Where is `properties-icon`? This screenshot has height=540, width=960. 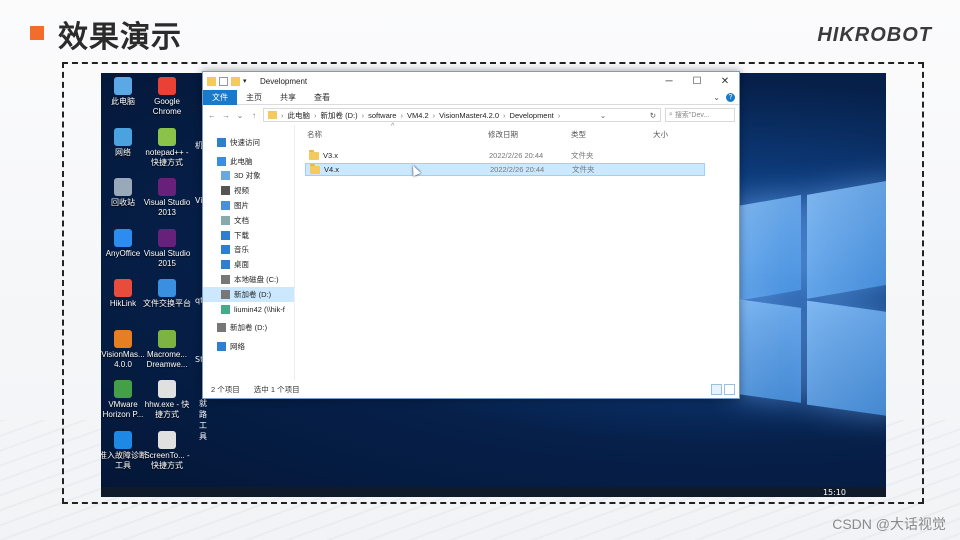
properties-icon is located at coordinates (223, 81).